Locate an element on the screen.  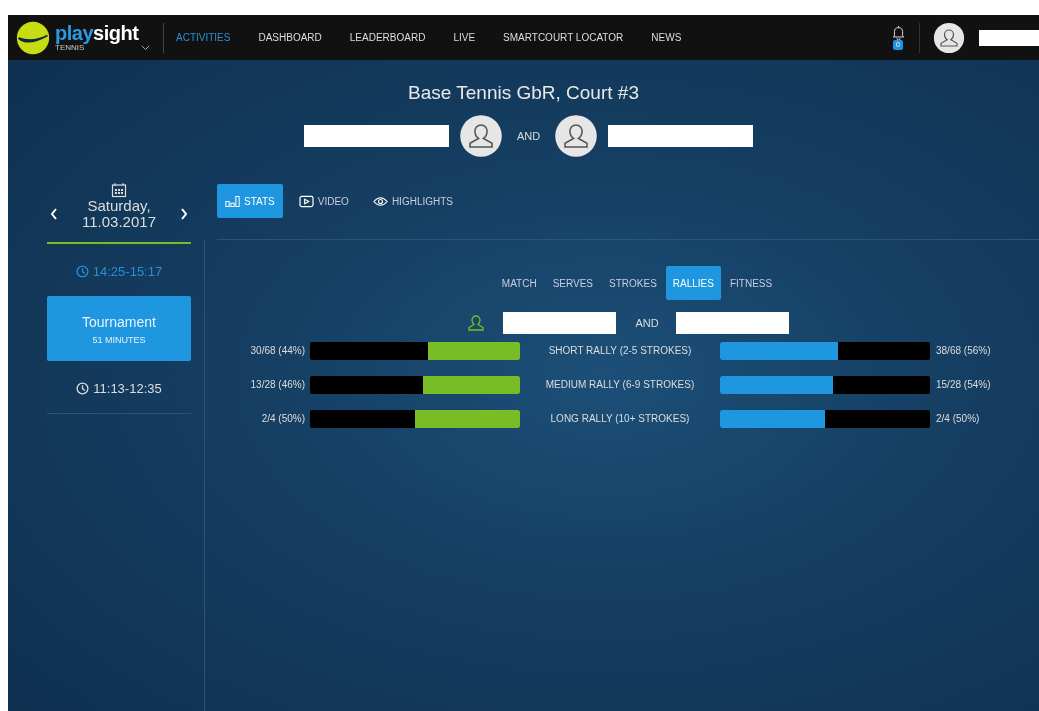
stat-label: SHORT RALLY (2-5 STROKES) is located at coordinates (620, 350).